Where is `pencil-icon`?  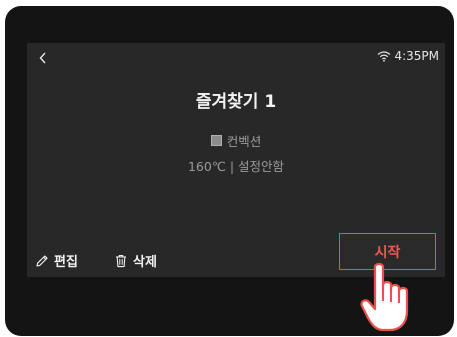 pencil-icon is located at coordinates (42, 260).